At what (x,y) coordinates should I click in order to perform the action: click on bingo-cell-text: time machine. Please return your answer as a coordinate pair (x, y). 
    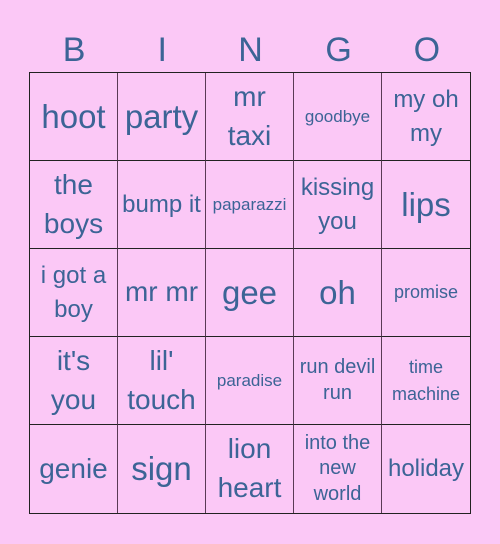
    Looking at the image, I should click on (426, 380).